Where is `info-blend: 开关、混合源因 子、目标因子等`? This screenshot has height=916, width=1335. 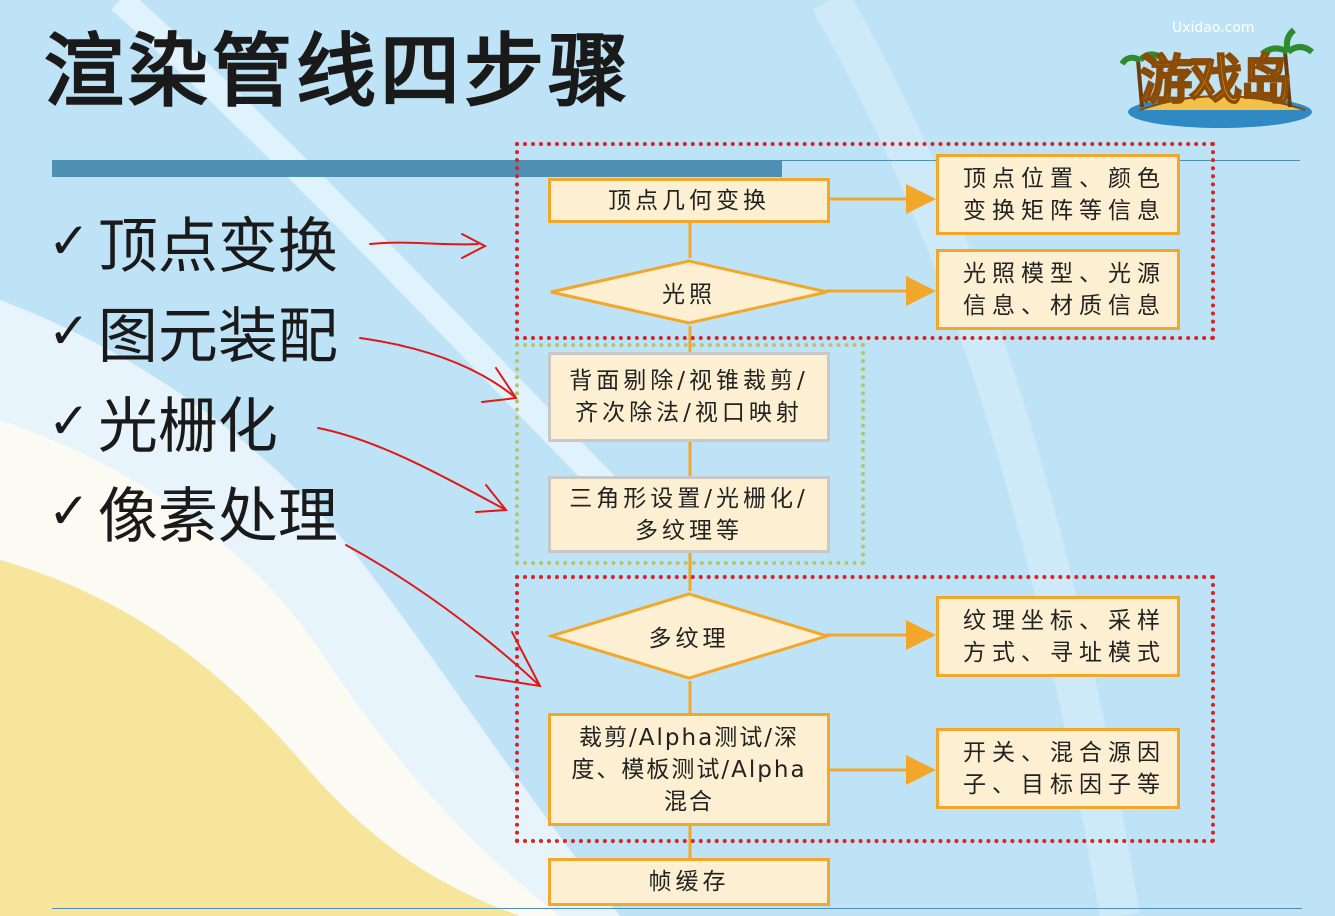
info-blend: 开关、混合源因 子、目标因子等 is located at coordinates (1058, 768).